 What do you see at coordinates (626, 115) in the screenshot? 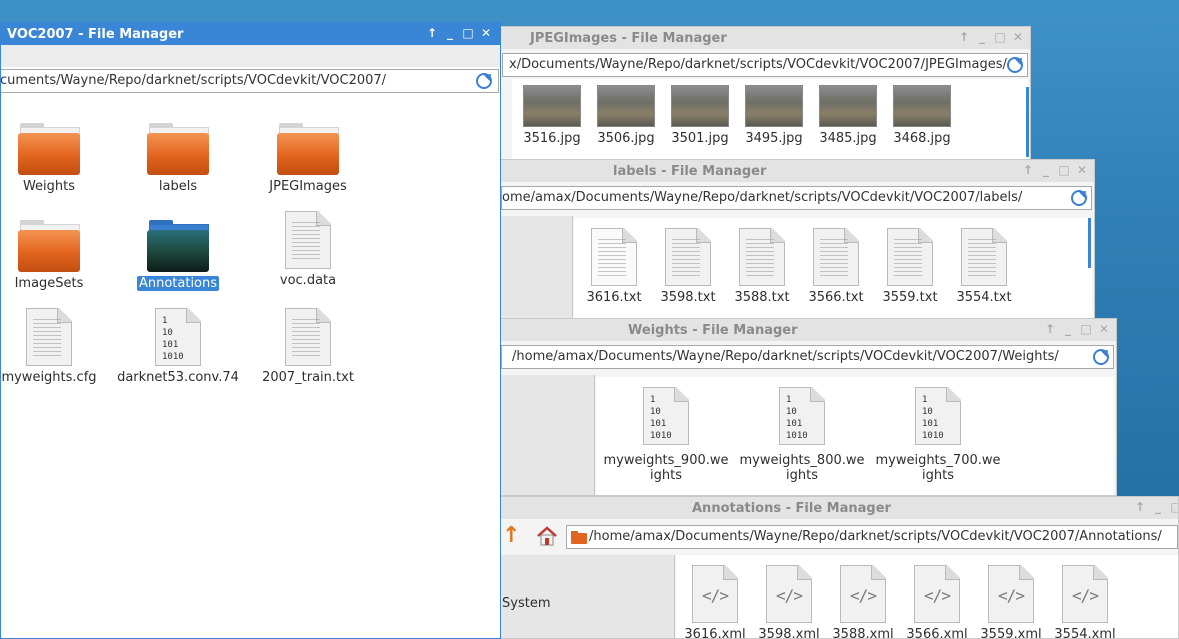
I see `file-item: 3506.jpg` at bounding box center [626, 115].